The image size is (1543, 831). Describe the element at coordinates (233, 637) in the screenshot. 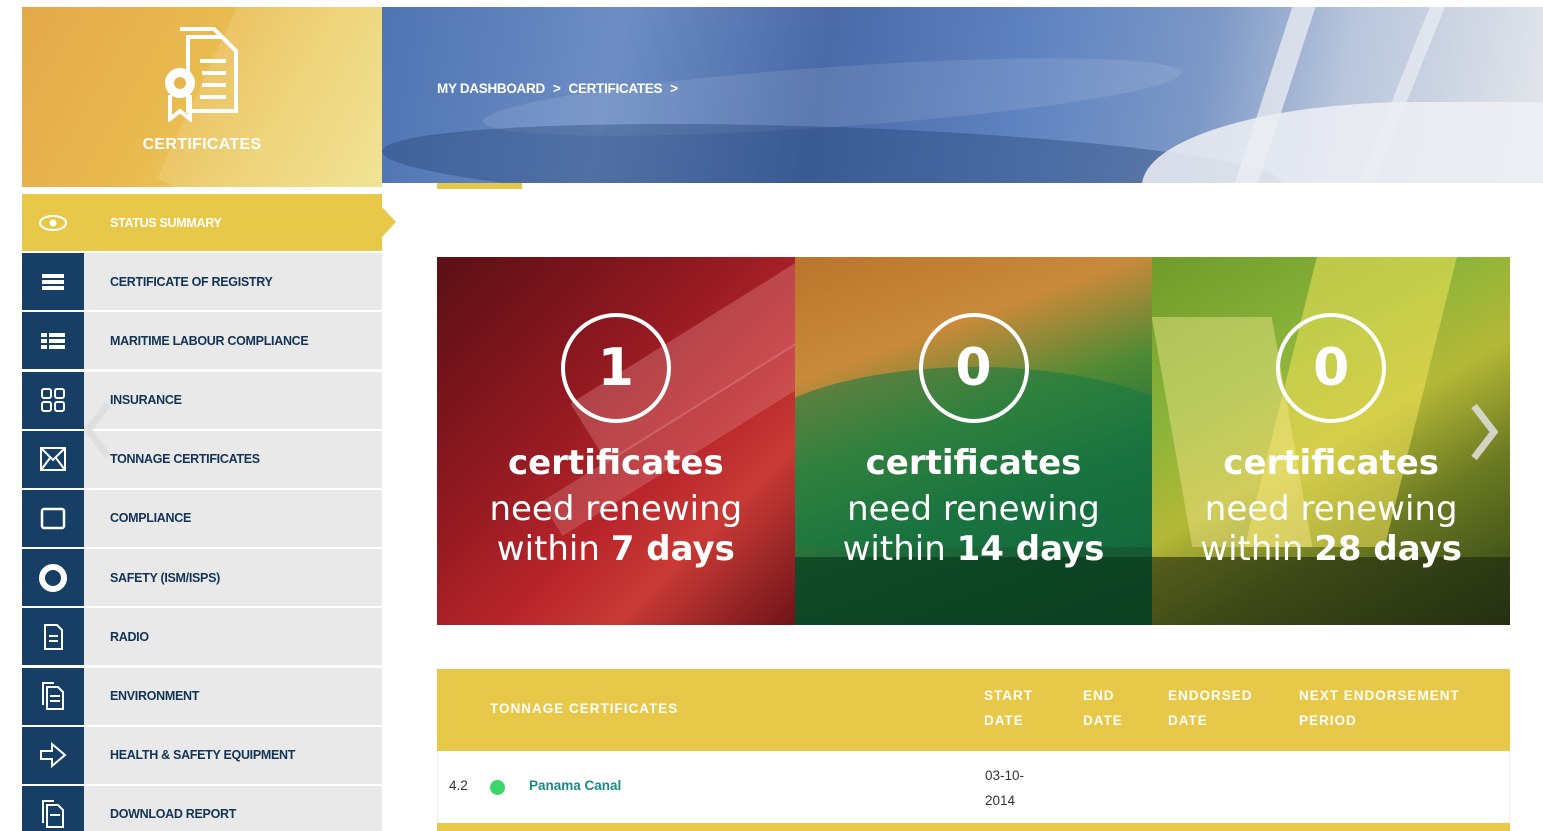

I see `sidebar-item-label: RADIO` at that location.